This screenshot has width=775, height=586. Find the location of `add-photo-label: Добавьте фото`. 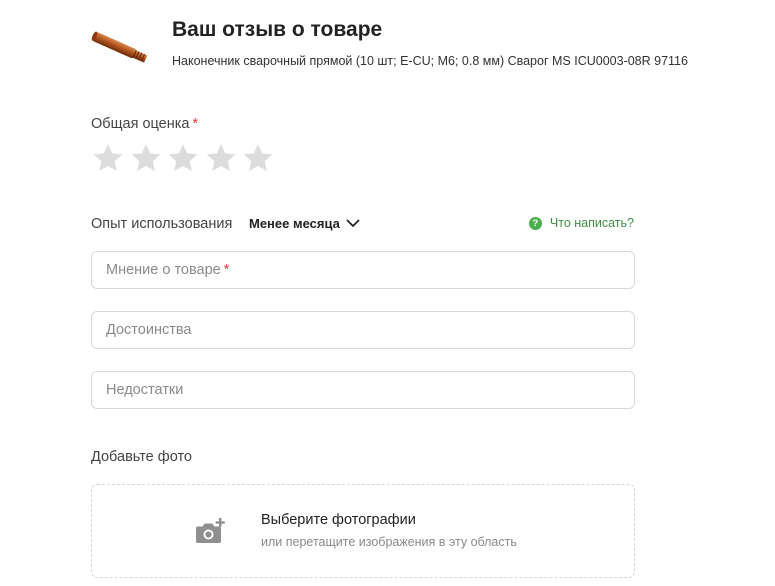

add-photo-label: Добавьте фото is located at coordinates (141, 457).